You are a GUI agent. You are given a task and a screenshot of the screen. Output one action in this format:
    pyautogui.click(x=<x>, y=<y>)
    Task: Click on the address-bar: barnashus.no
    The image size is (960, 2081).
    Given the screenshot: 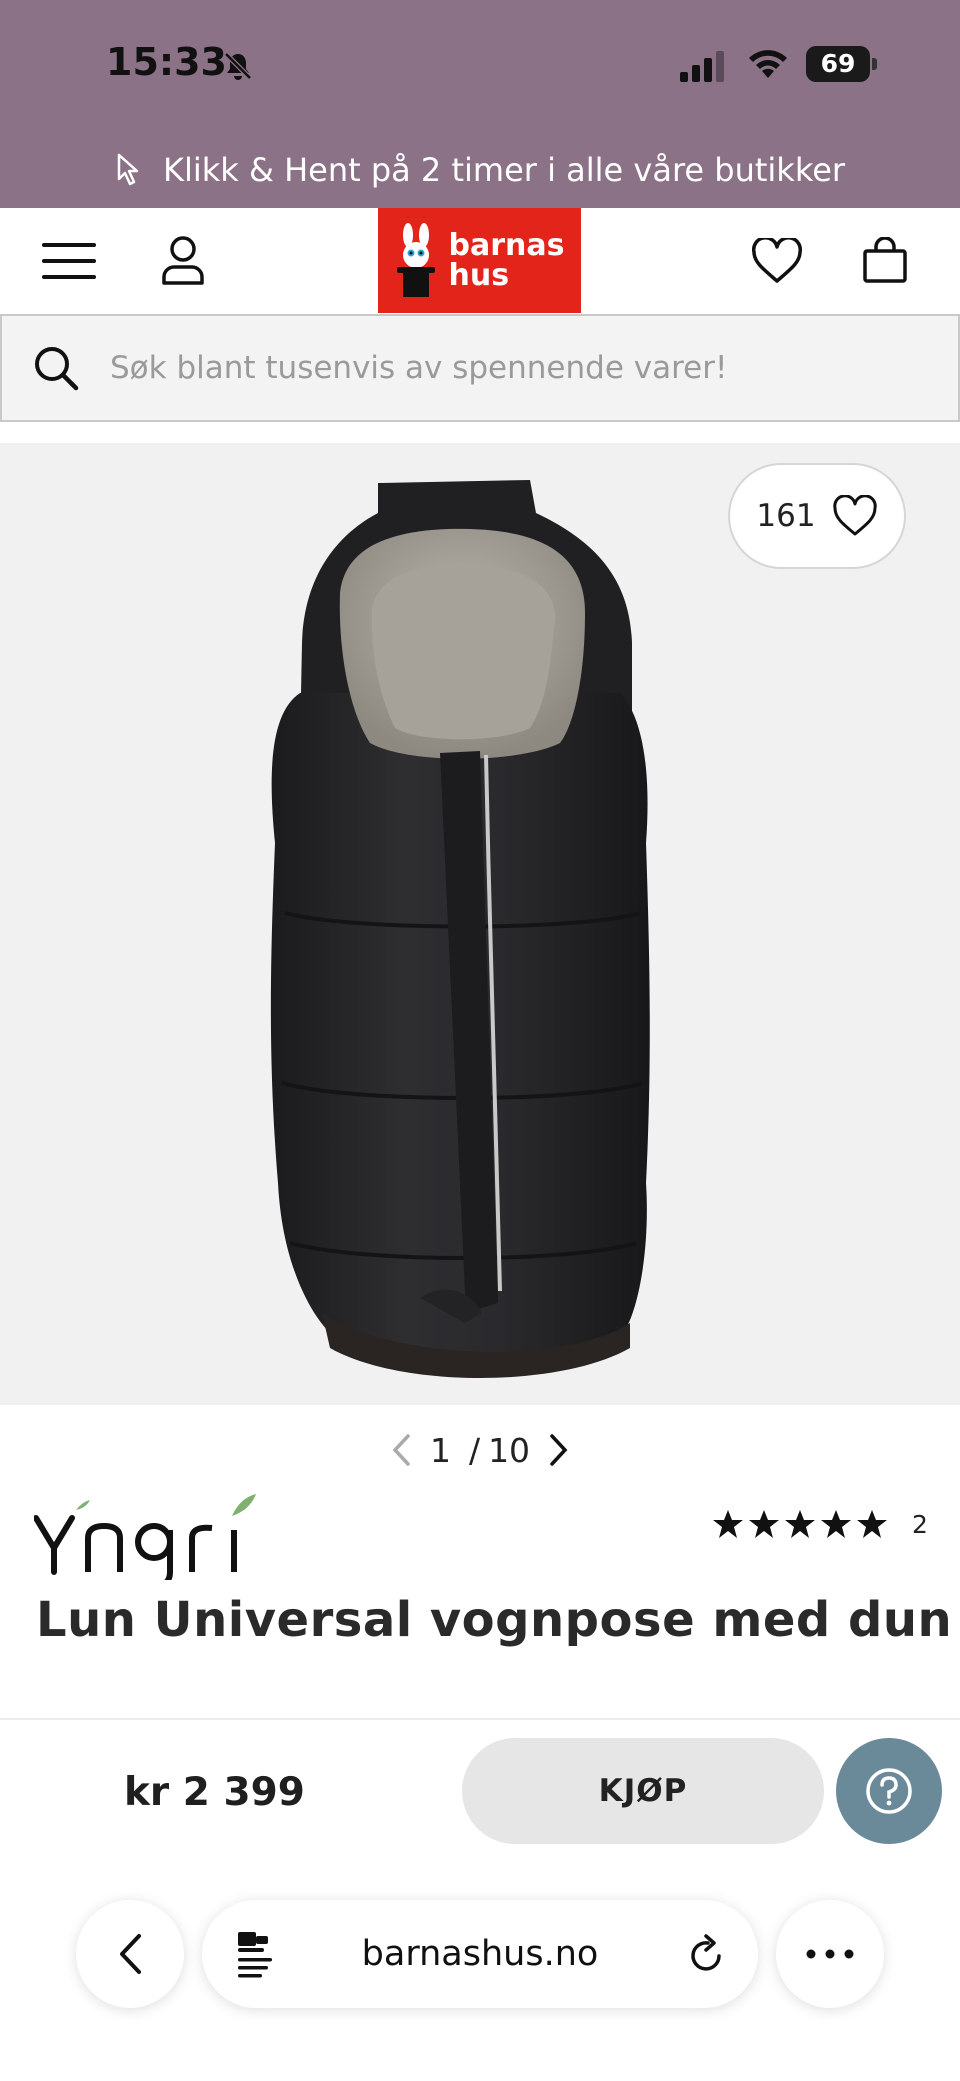 What is the action you would take?
    pyautogui.click(x=480, y=1954)
    